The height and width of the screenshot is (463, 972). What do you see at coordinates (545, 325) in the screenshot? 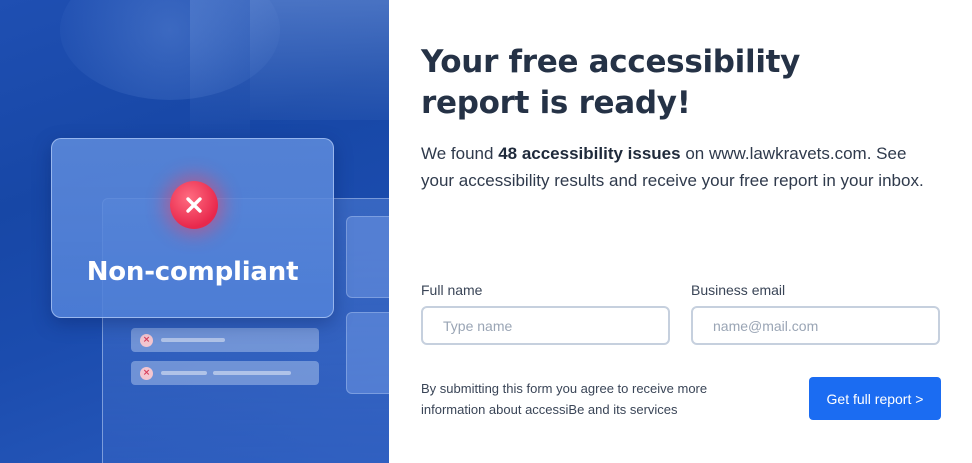
I see `full-name-input` at bounding box center [545, 325].